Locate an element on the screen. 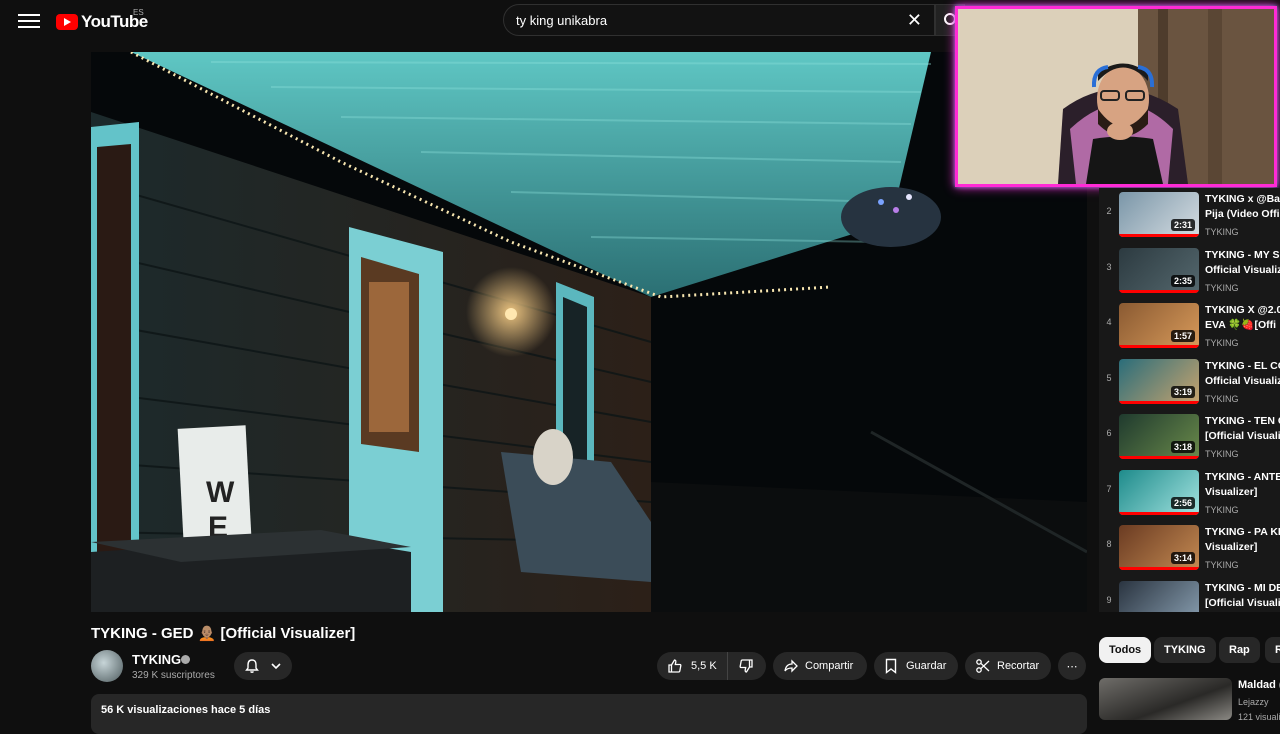  clip-label: Recortar is located at coordinates (1018, 666).